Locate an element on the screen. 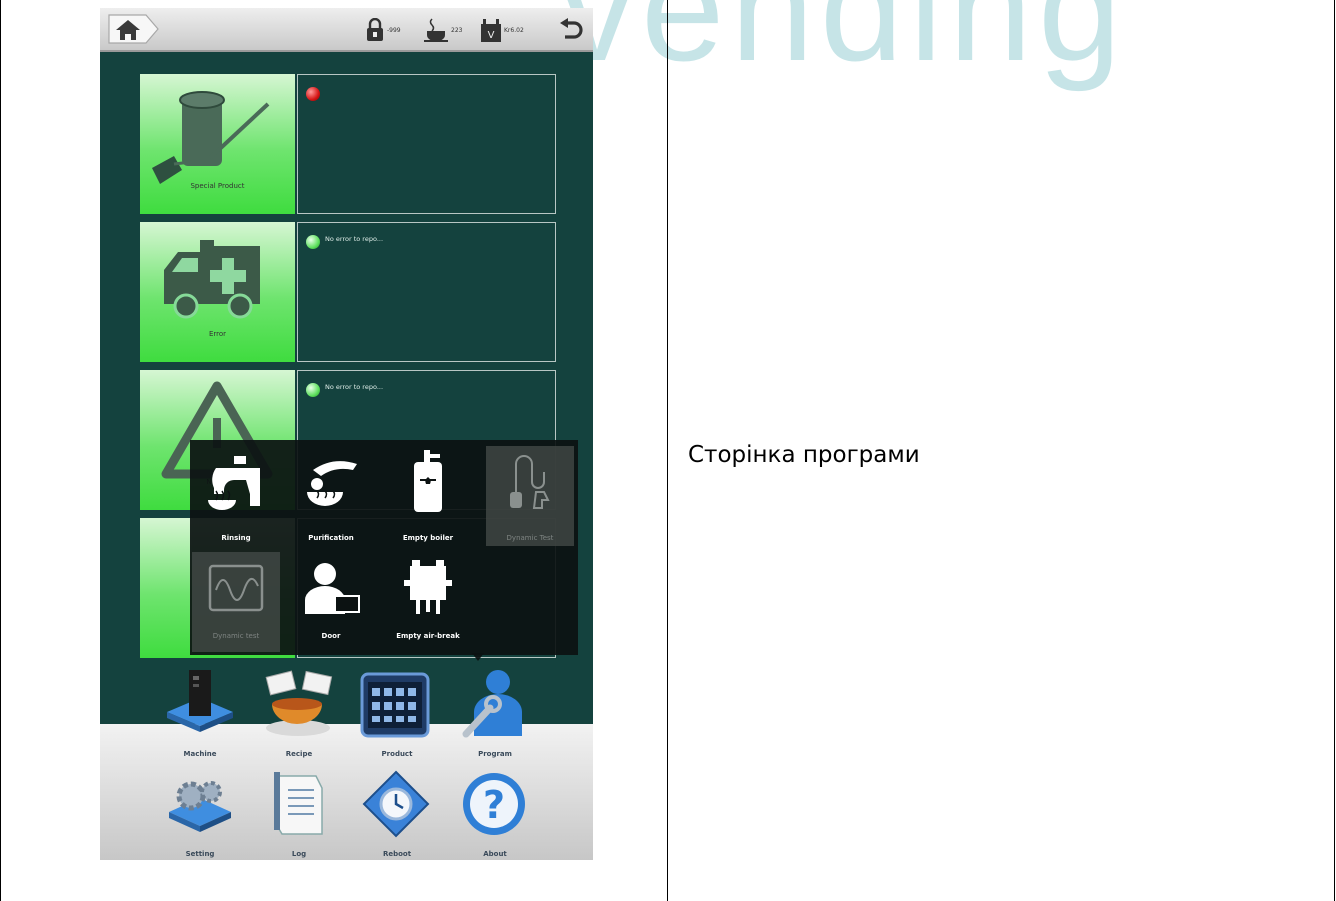 The width and height of the screenshot is (1336, 901). empty-boiler-button: Empty boiler is located at coordinates (428, 496).